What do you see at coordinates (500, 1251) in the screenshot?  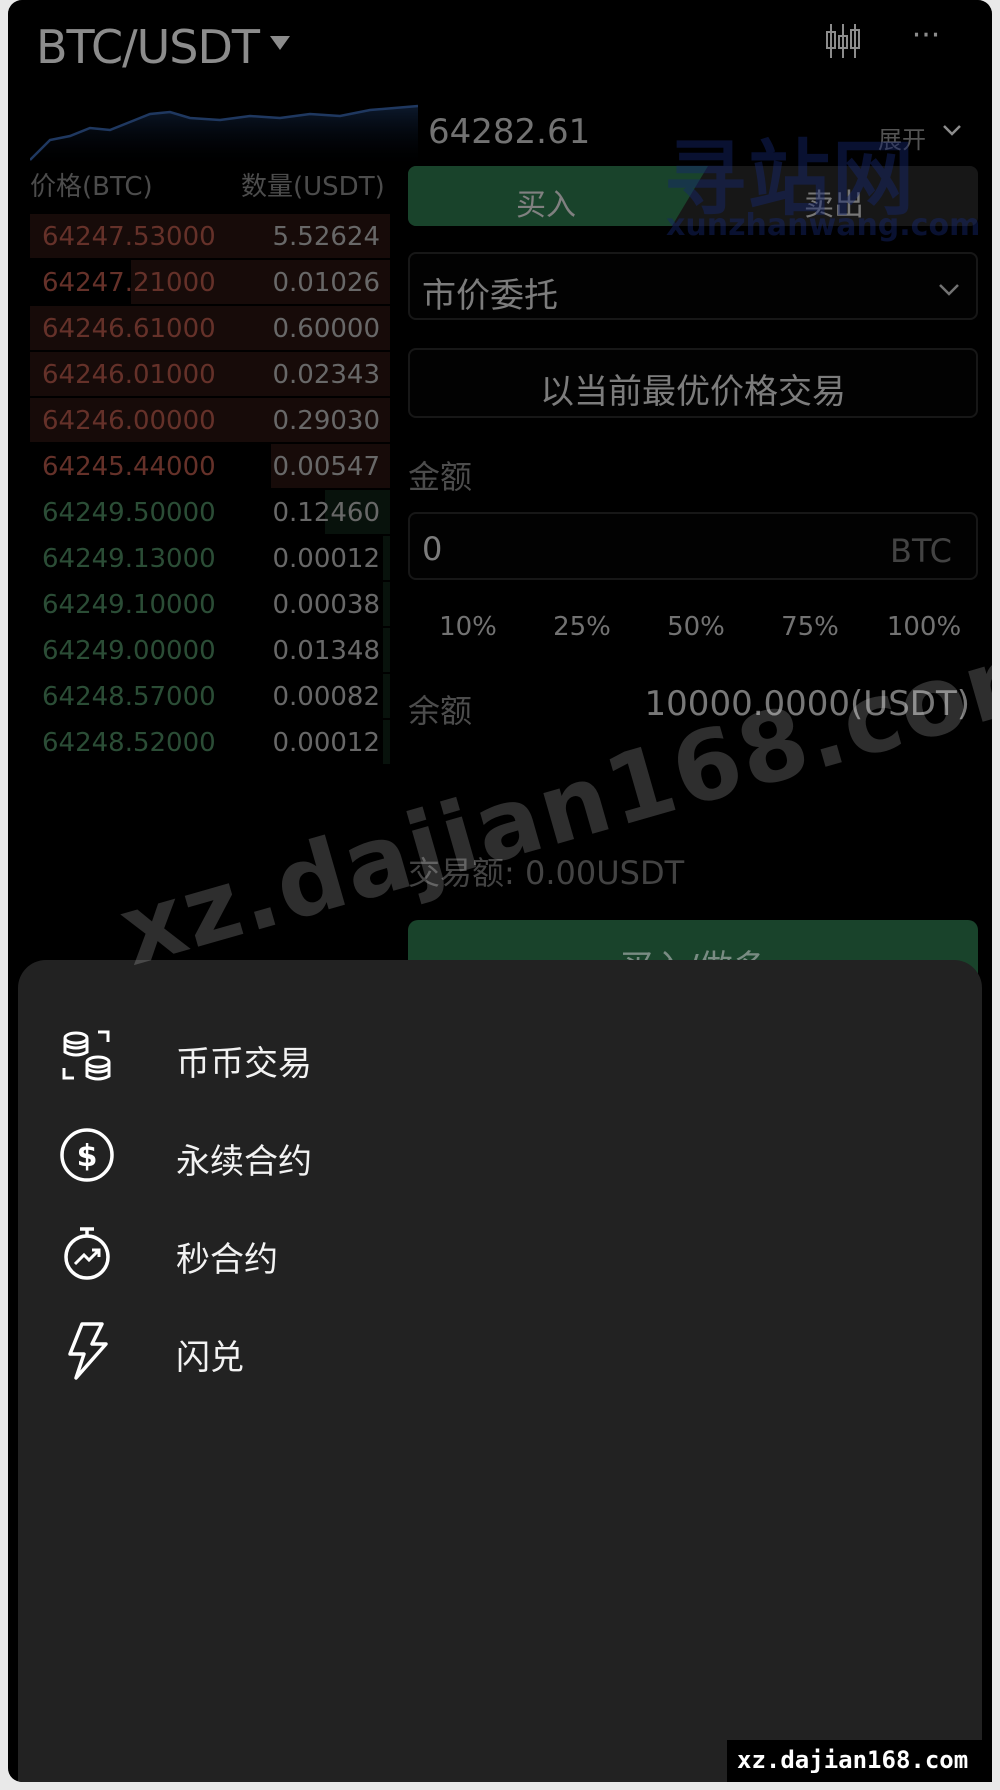 I see `menu-item-seconds-contract: 秒合约` at bounding box center [500, 1251].